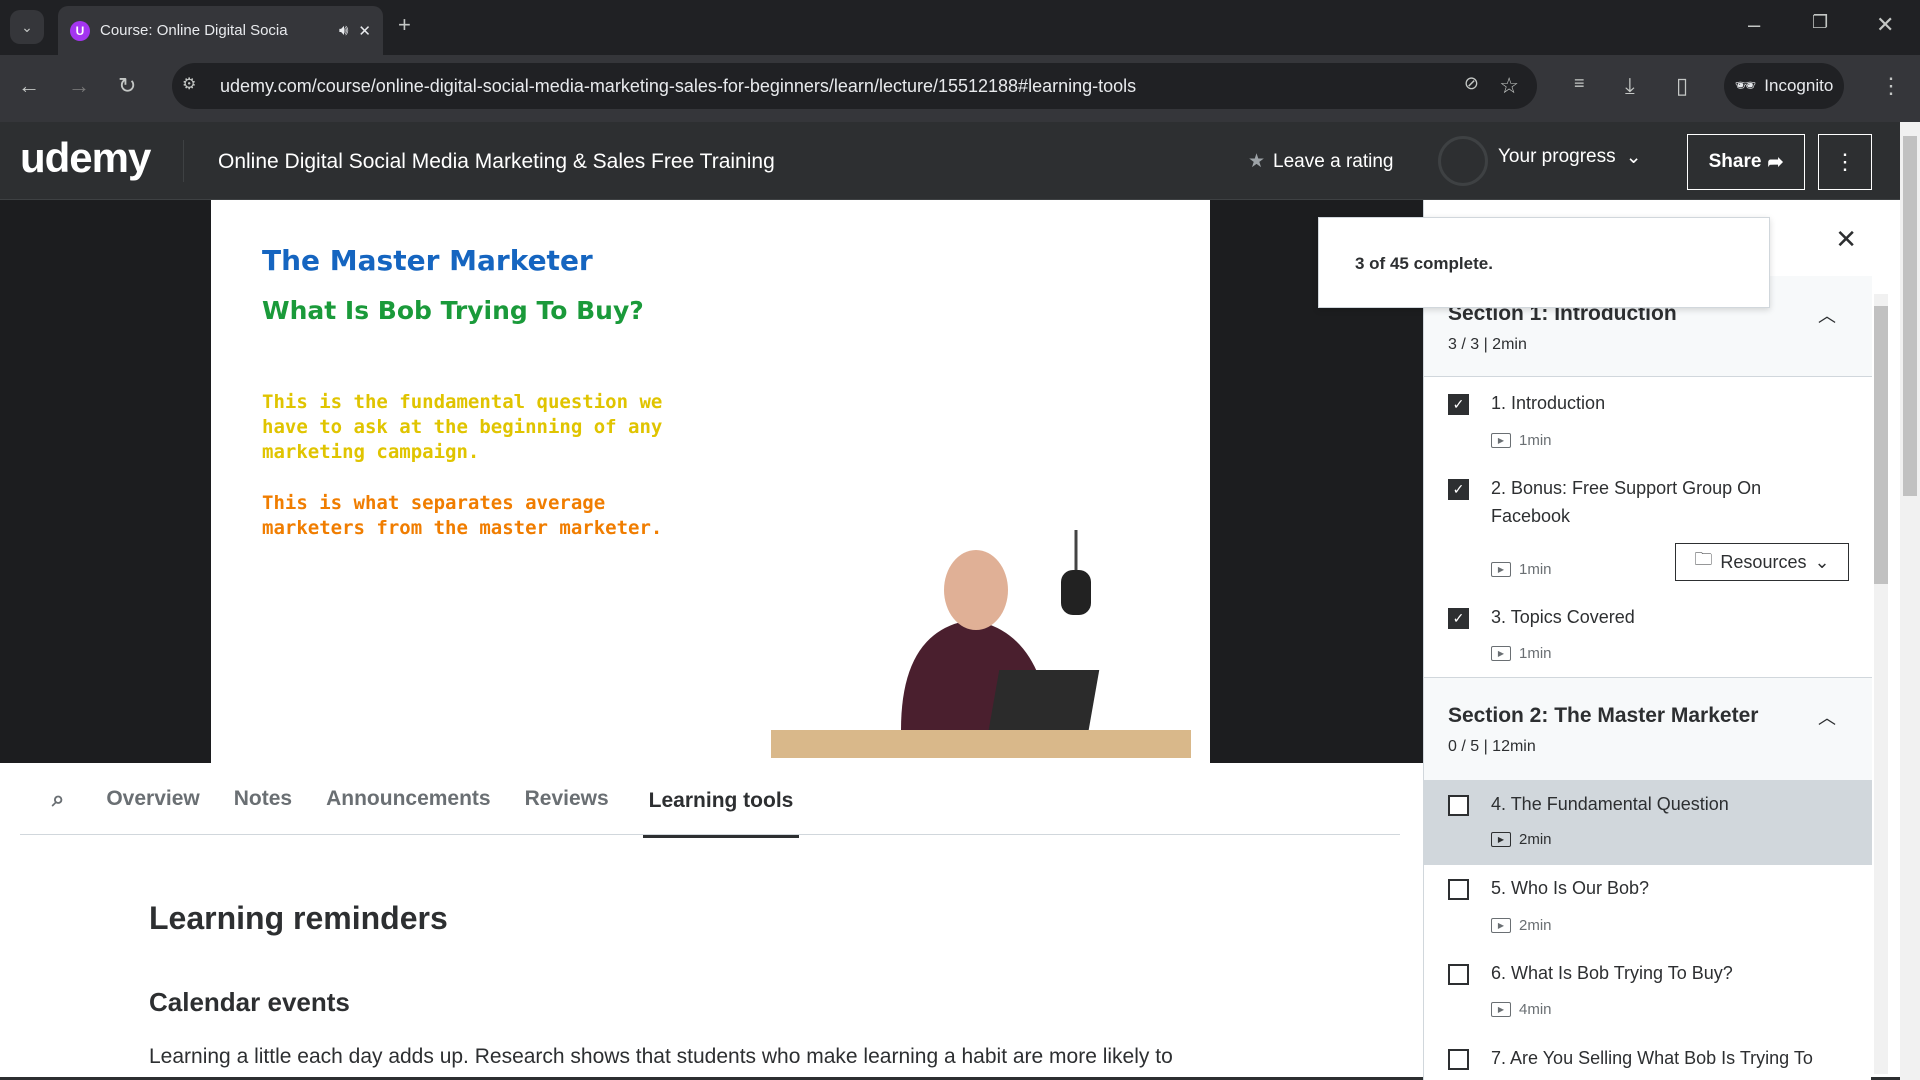 This screenshot has height=1080, width=1920. Describe the element at coordinates (1845, 162) in the screenshot. I see `more-options-button: ⋮` at that location.